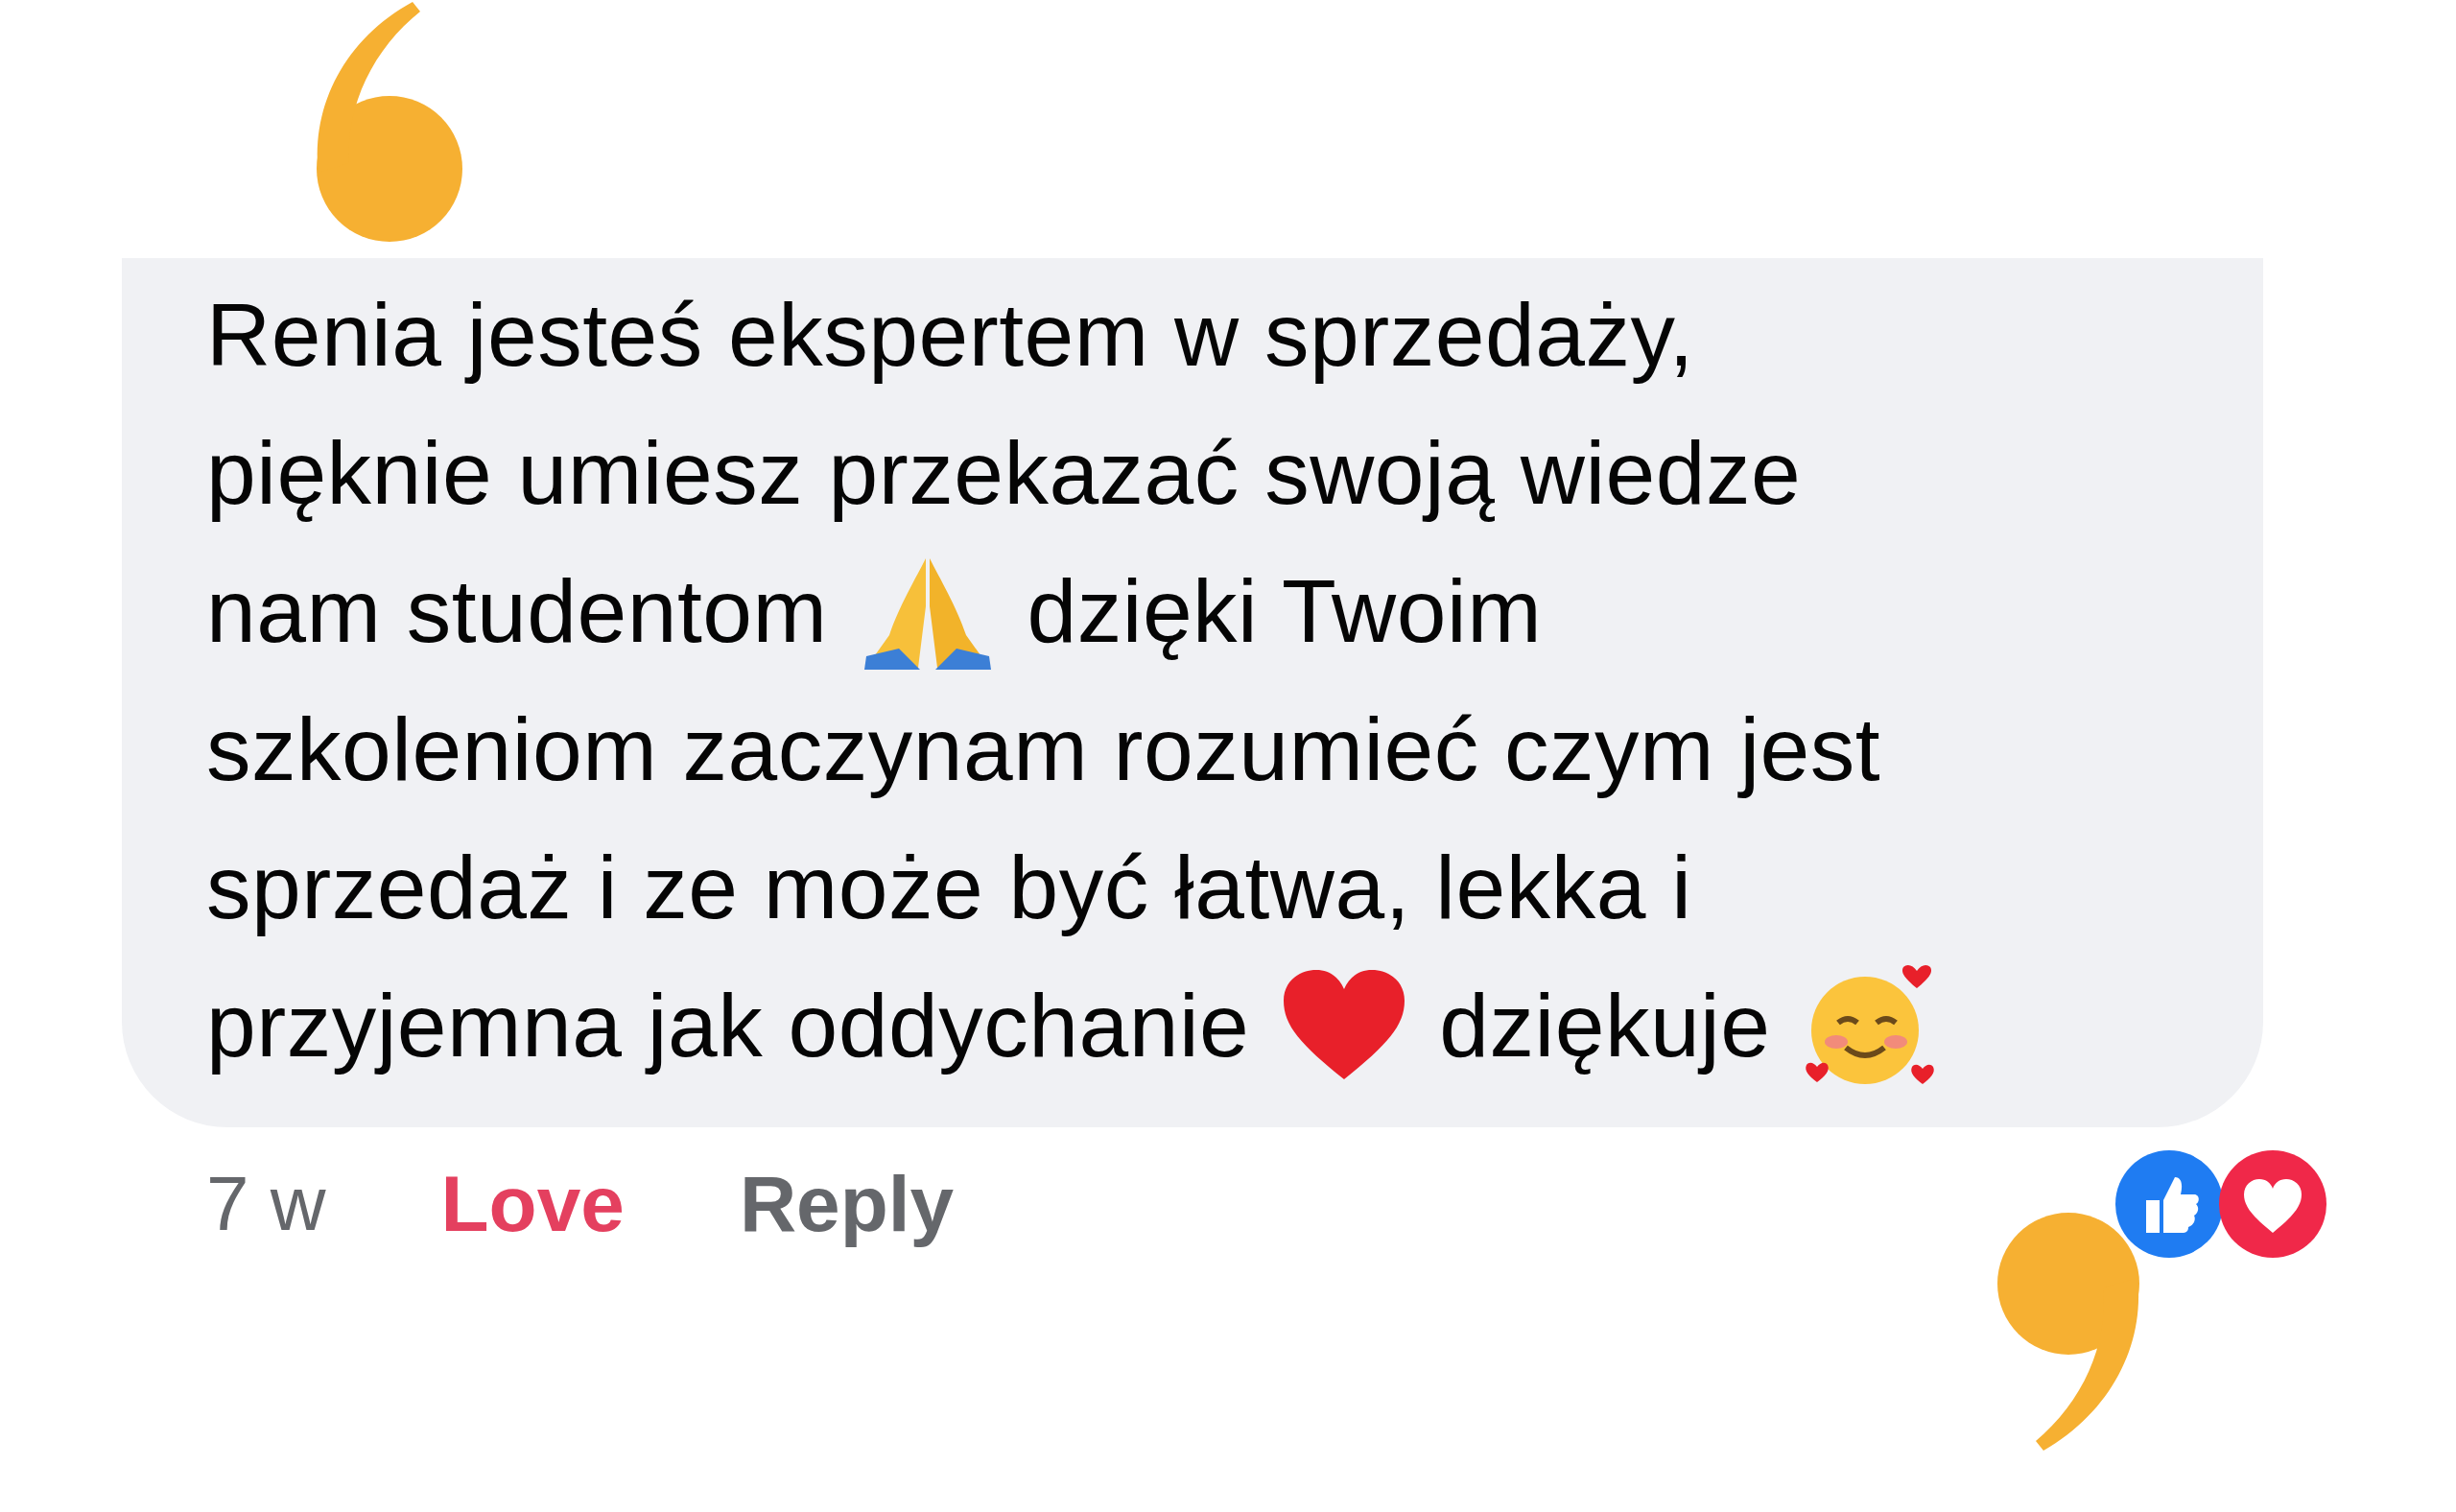 This screenshot has height=1512, width=2456. Describe the element at coordinates (532, 1204) in the screenshot. I see `love-button: Love` at that location.